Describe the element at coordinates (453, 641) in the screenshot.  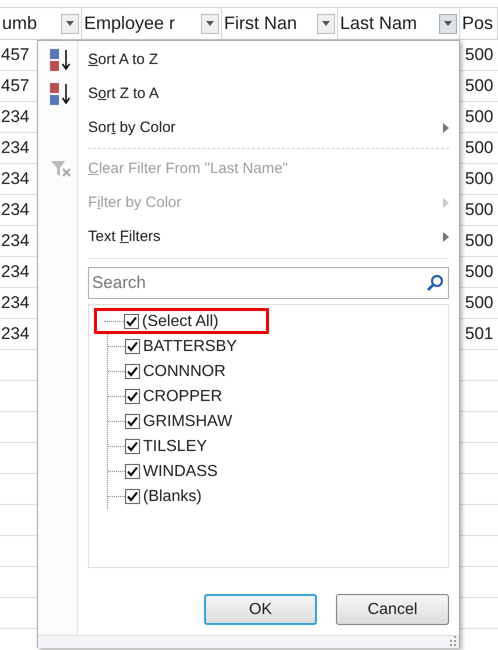
I see `resize-grip-icon` at that location.